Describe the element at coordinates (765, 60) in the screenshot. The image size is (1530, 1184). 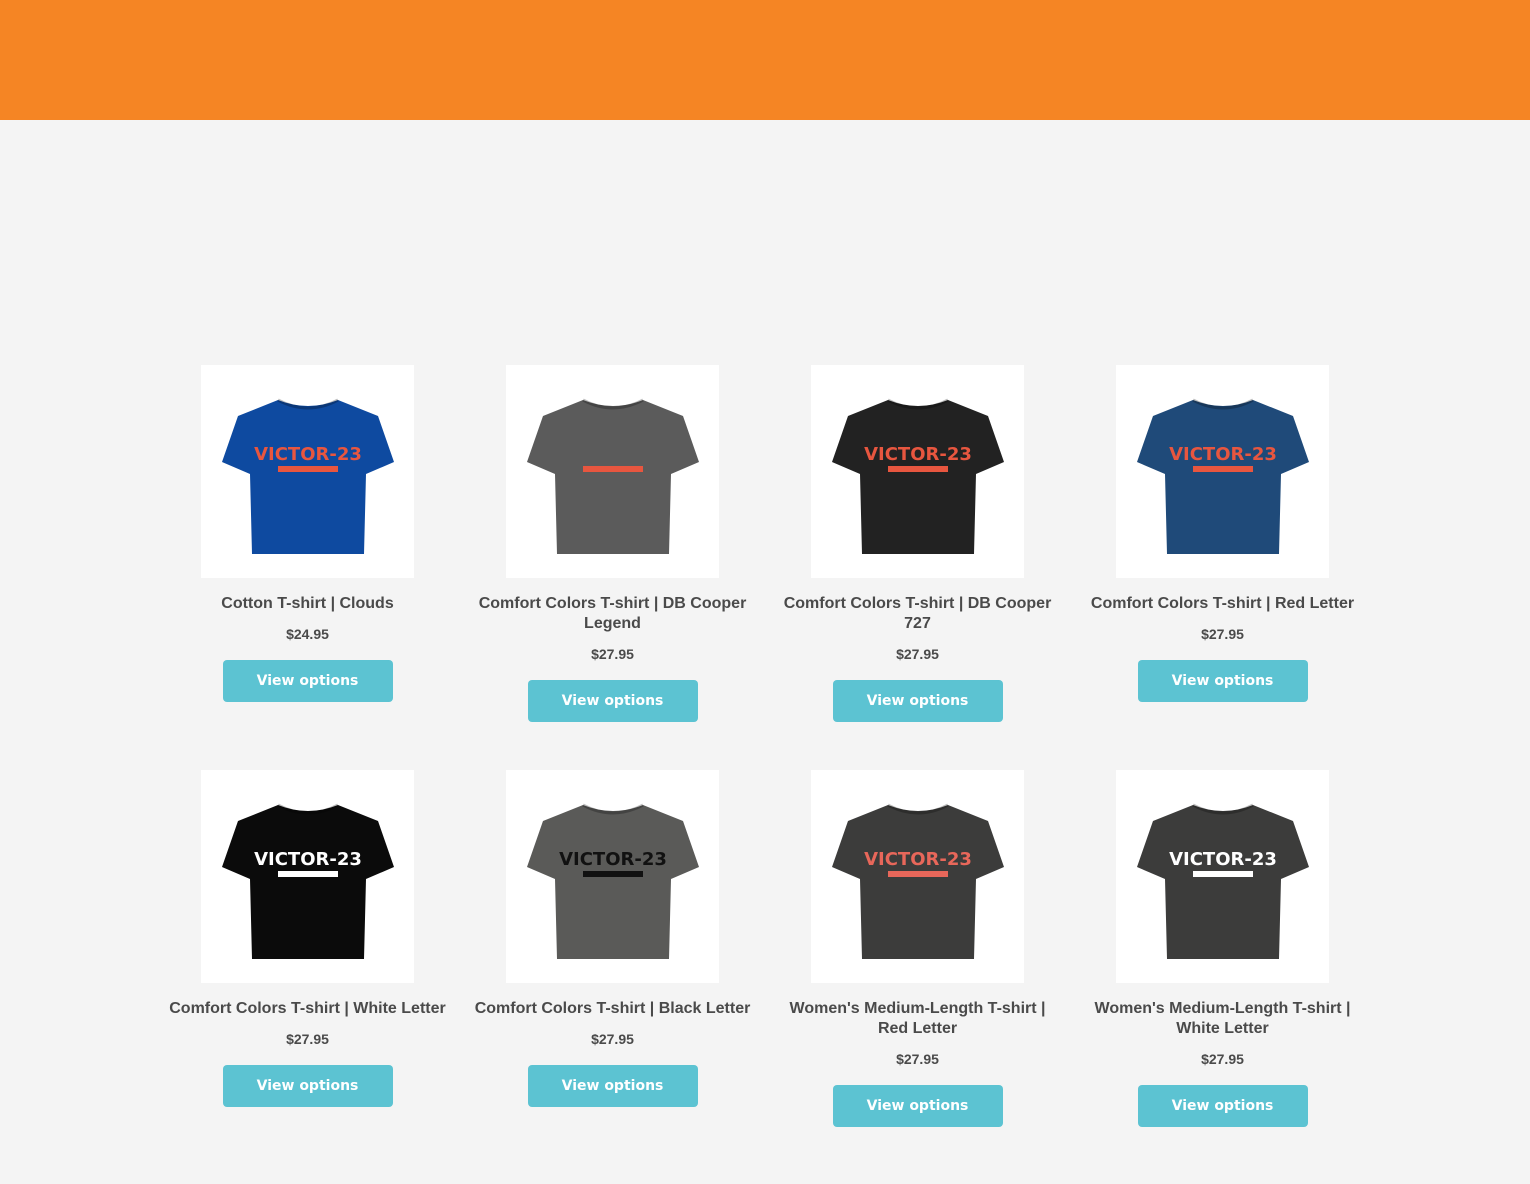
I see `site-header-bar` at that location.